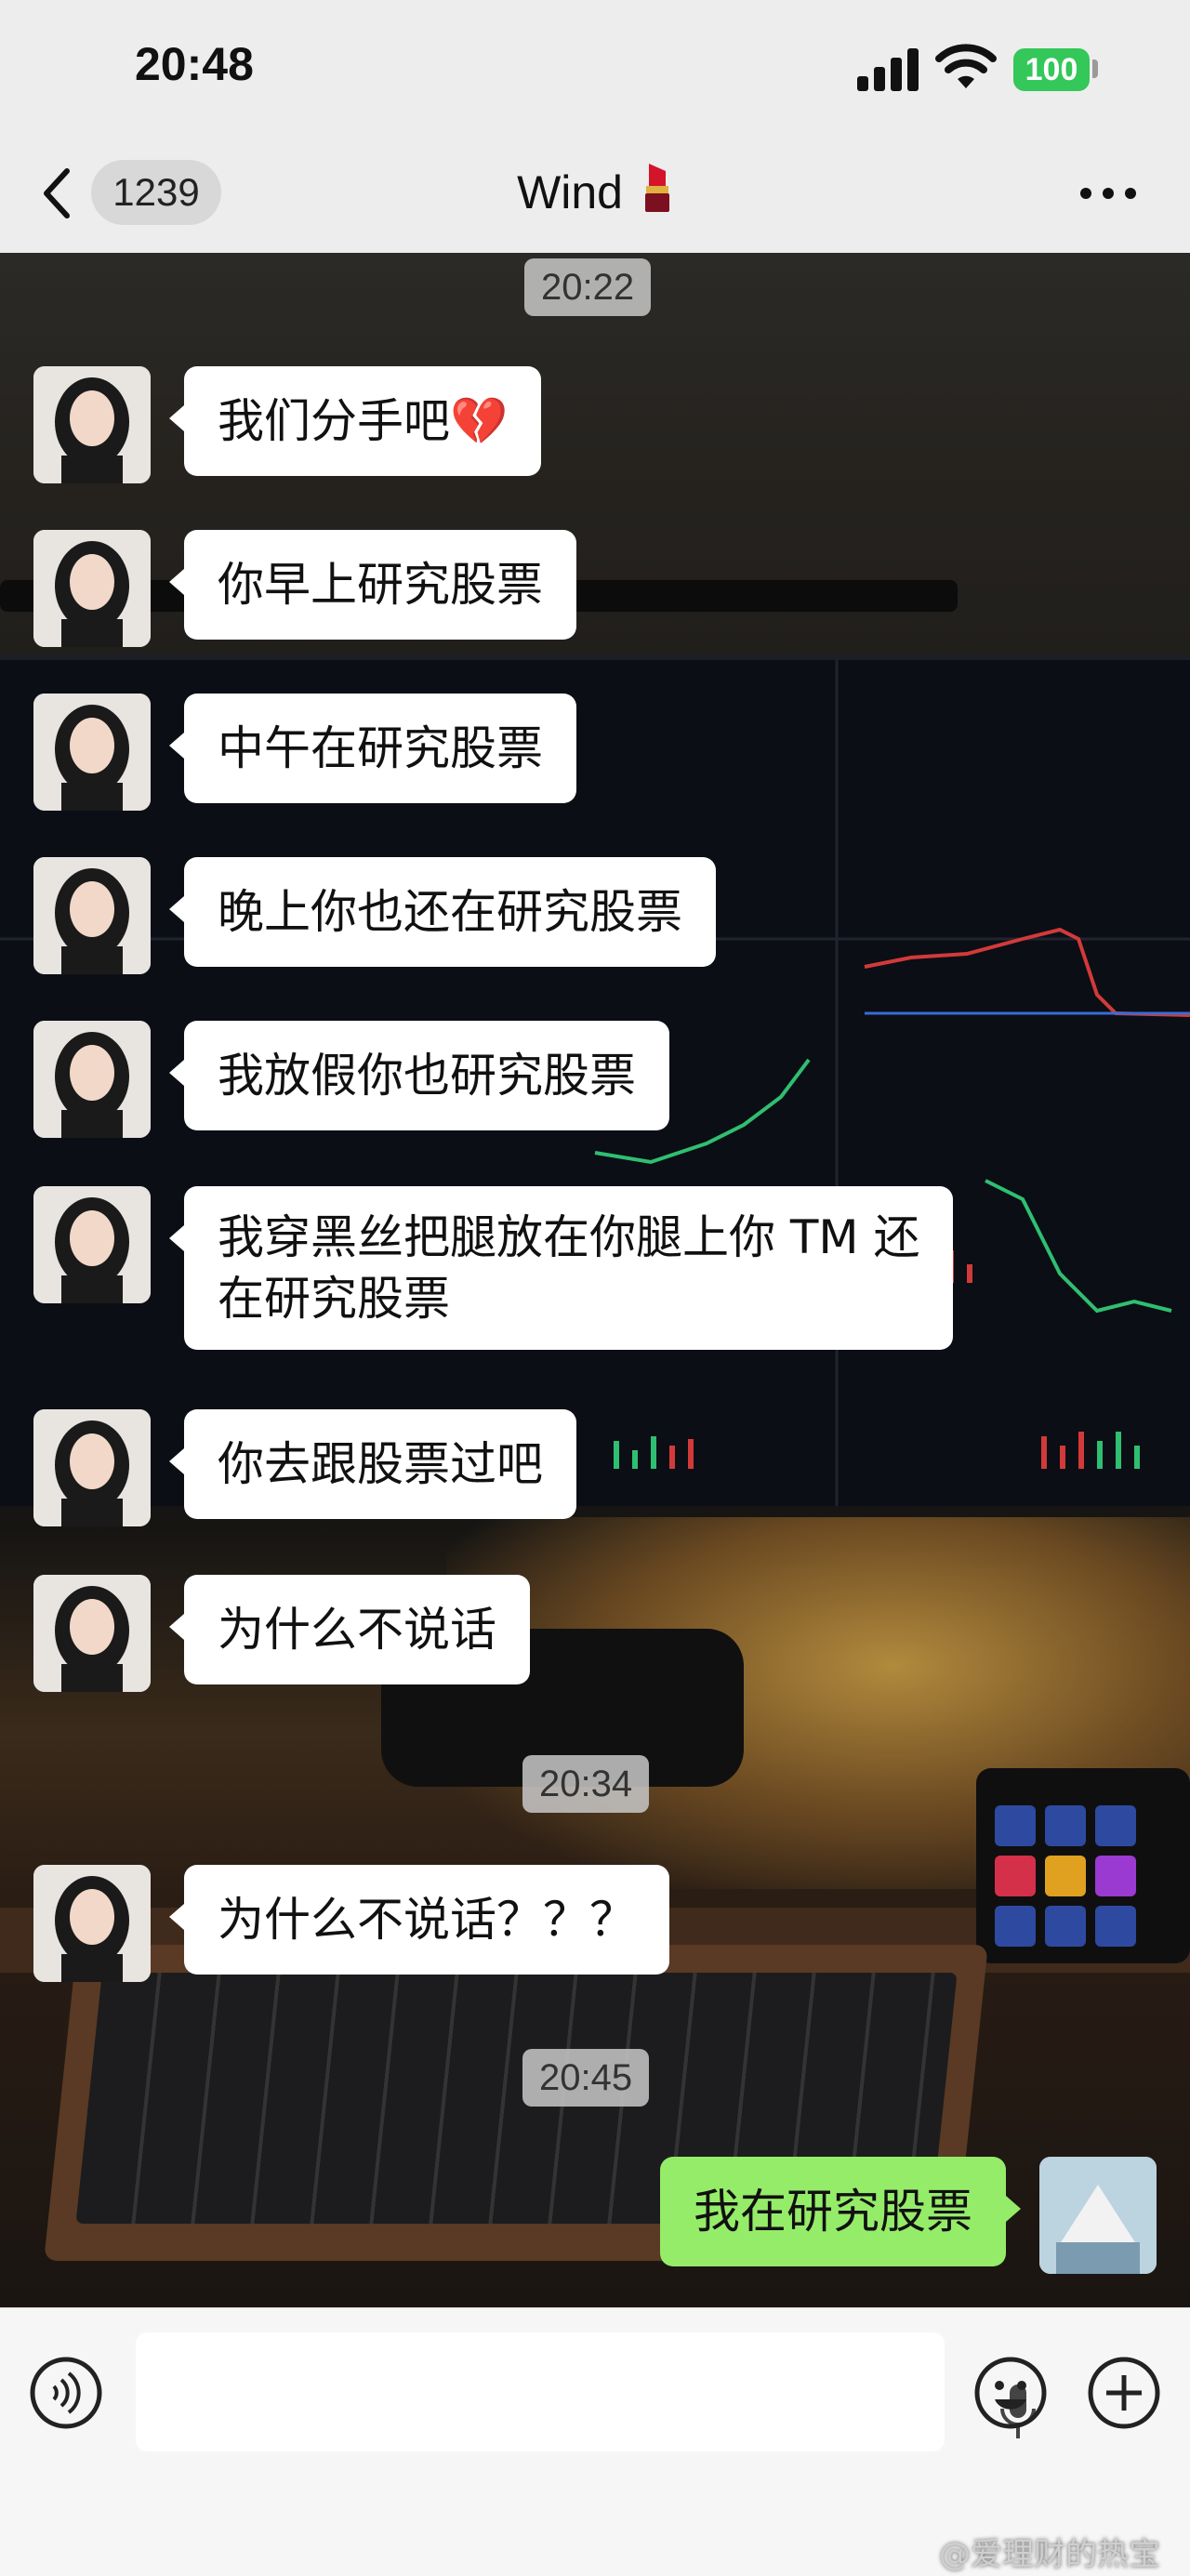 This screenshot has width=1190, height=2576. I want to click on wifi-icon, so click(966, 66).